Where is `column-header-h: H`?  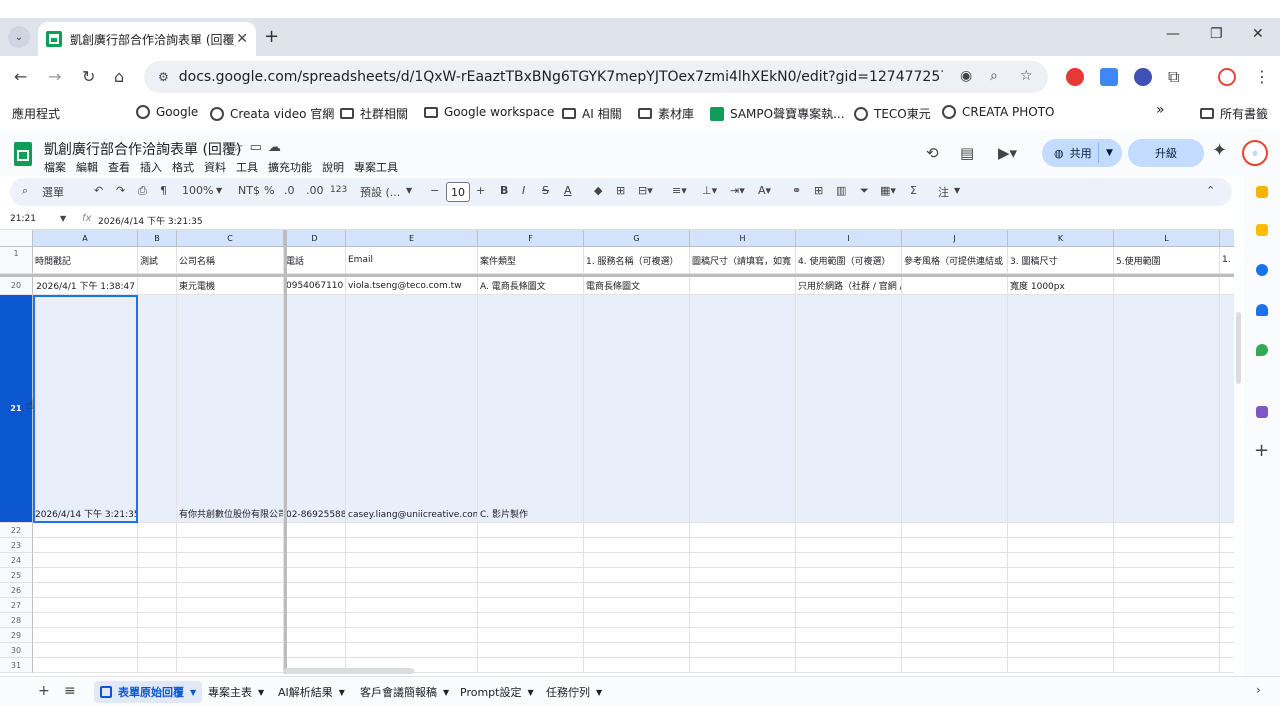
column-header-h: H is located at coordinates (743, 238).